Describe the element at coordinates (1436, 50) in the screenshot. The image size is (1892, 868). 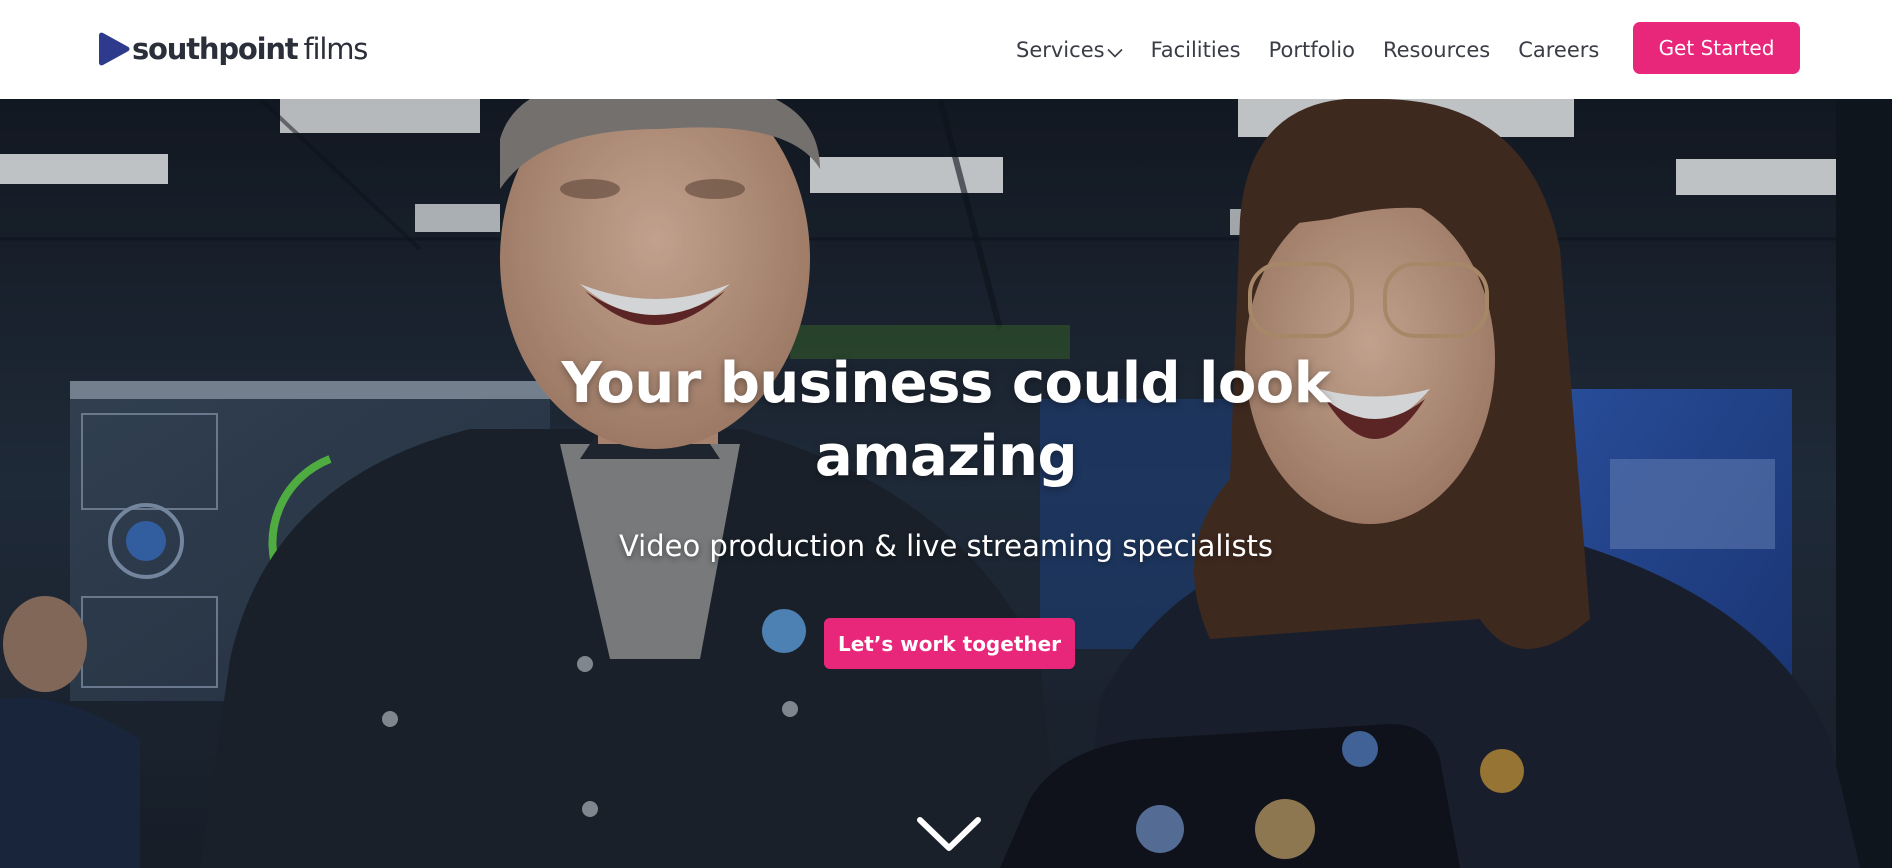
I see `nav-item-resources: Resources` at that location.